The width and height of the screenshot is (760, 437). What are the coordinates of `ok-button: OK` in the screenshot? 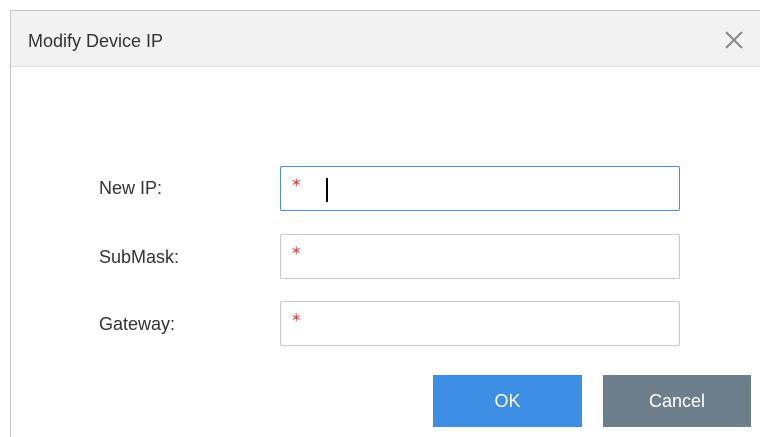 It's located at (507, 401).